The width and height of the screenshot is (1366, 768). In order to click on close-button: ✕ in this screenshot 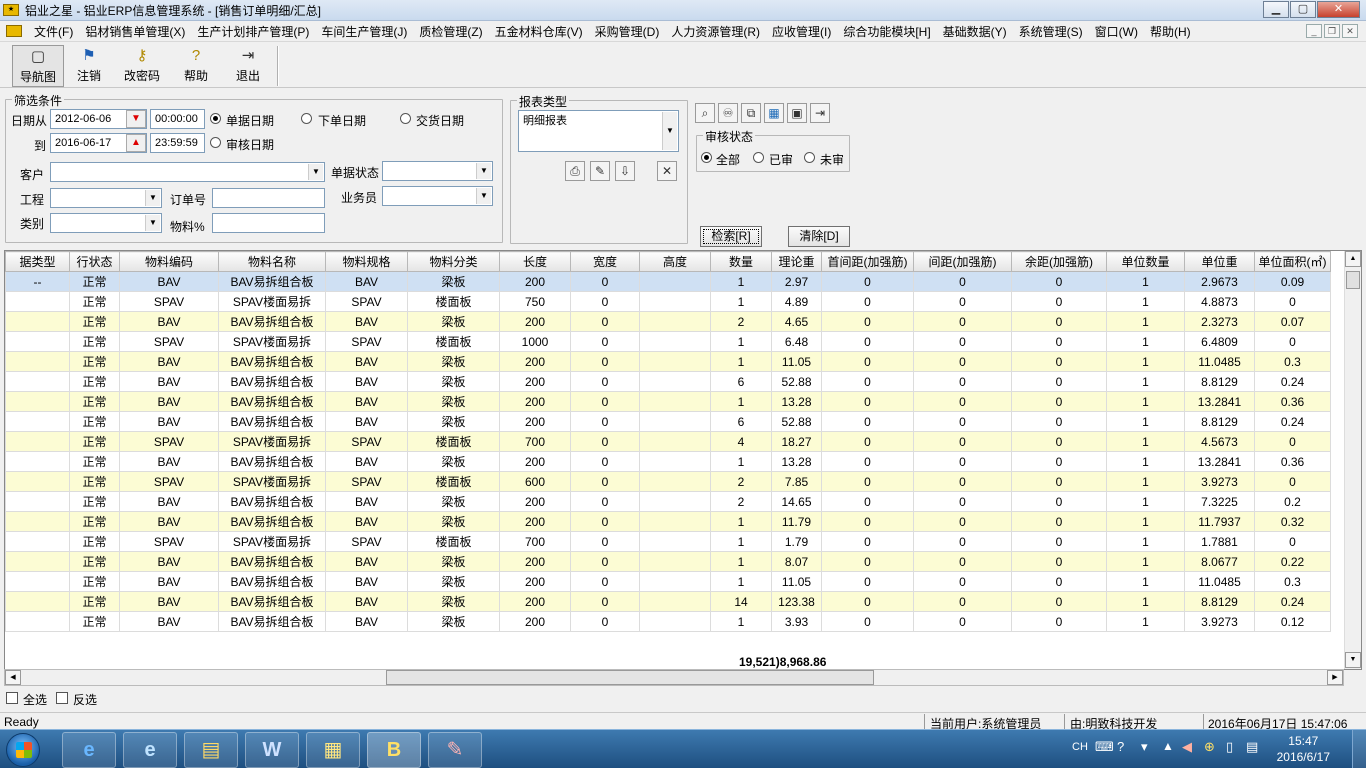, I will do `click(1338, 9)`.